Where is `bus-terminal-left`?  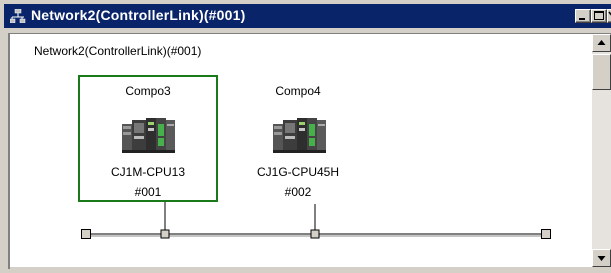 bus-terminal-left is located at coordinates (86, 234).